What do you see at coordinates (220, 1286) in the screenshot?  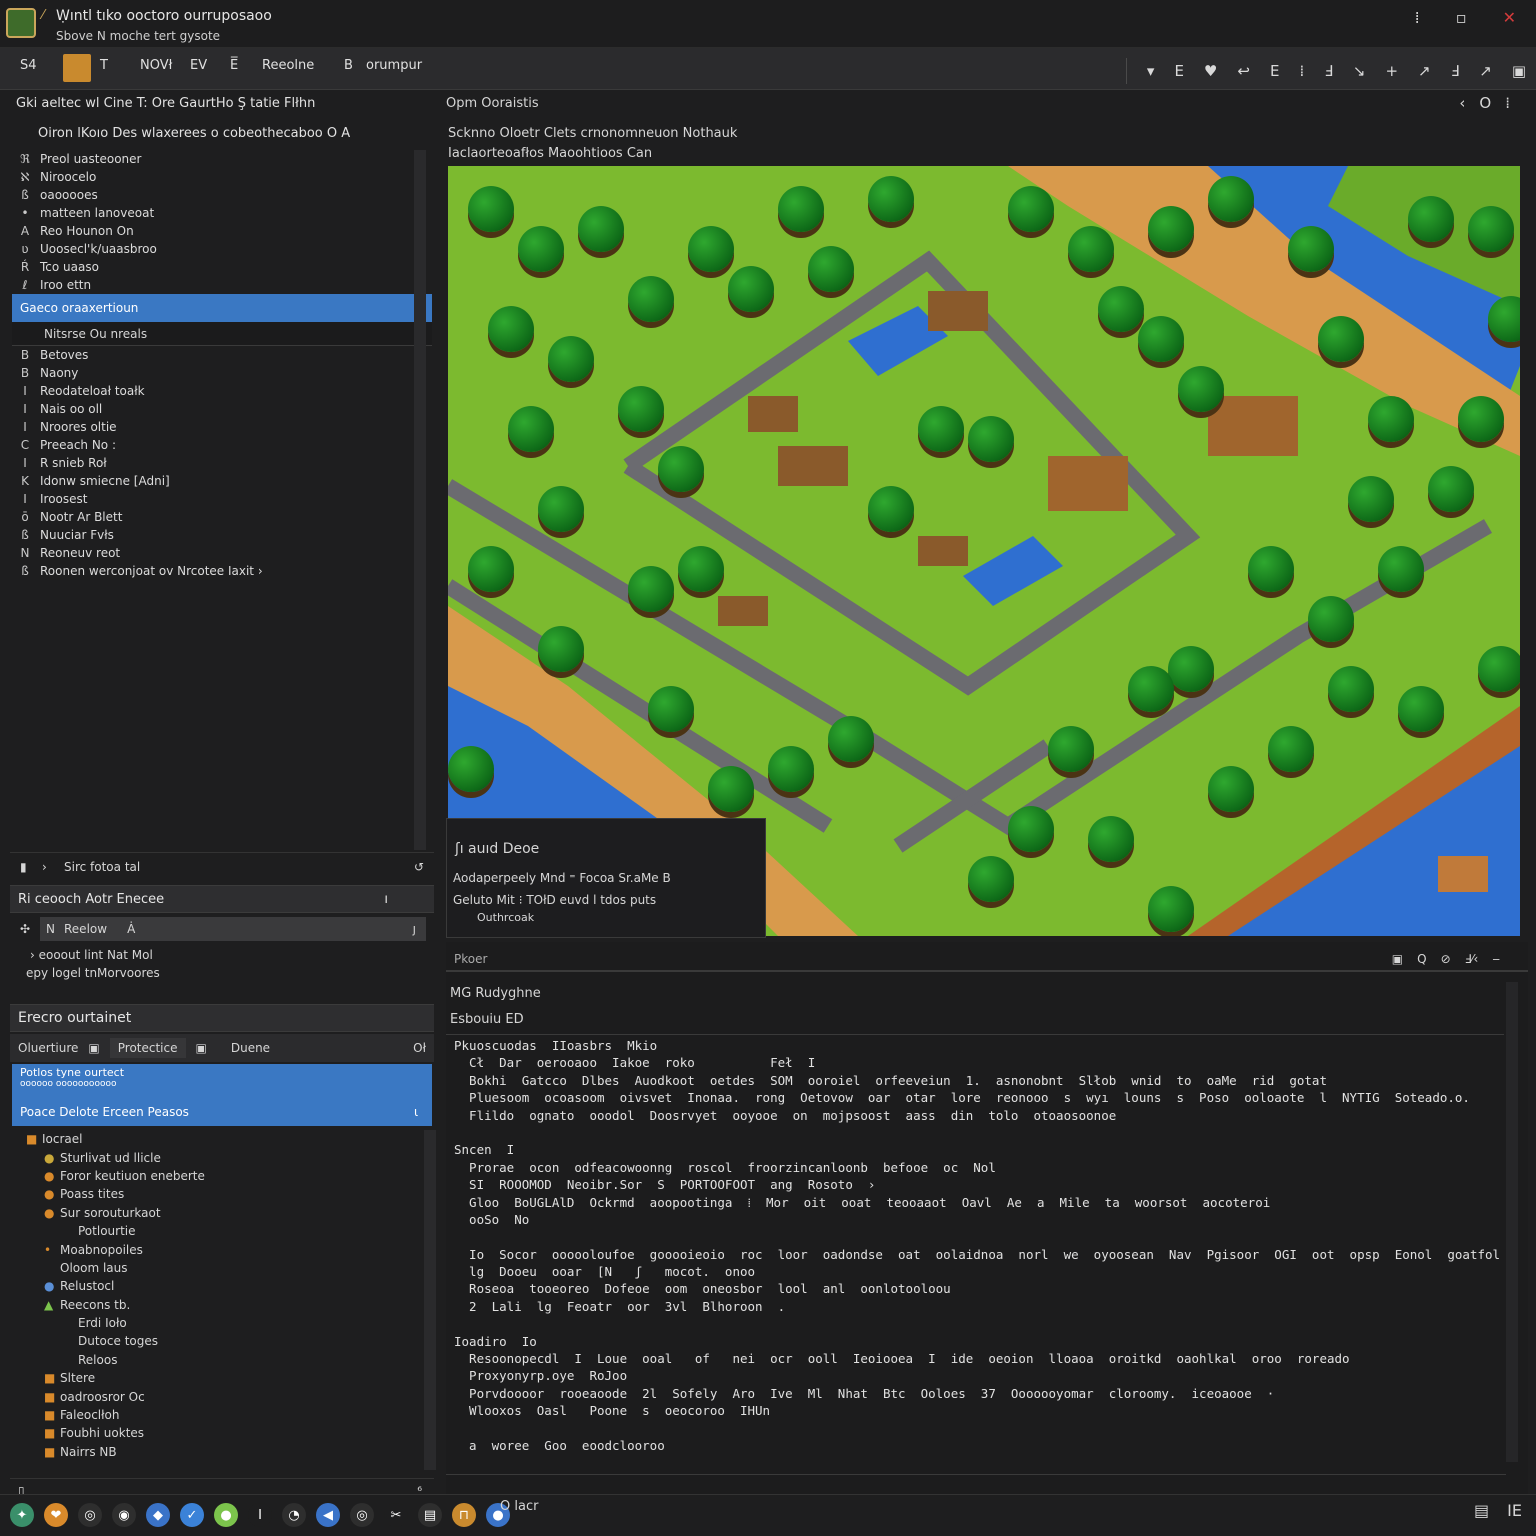 I see `scene-item: ● Relustocl` at bounding box center [220, 1286].